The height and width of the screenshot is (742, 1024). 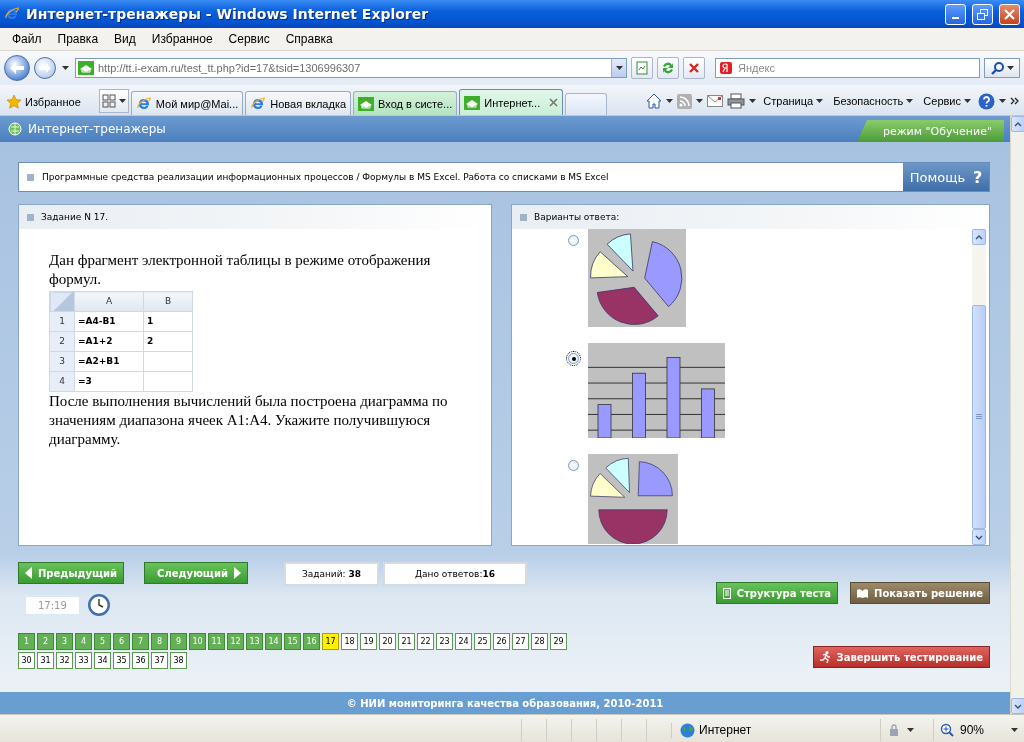 What do you see at coordinates (349, 641) in the screenshot?
I see `question-number-button: 18` at bounding box center [349, 641].